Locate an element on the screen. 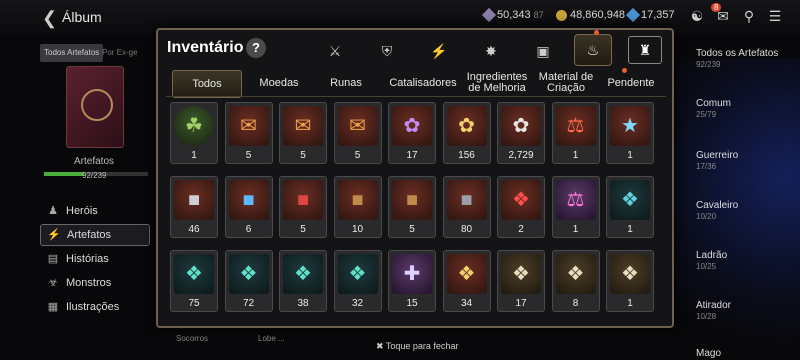 The height and width of the screenshot is (360, 800). inventory-item: ❖ 75 is located at coordinates (194, 281).